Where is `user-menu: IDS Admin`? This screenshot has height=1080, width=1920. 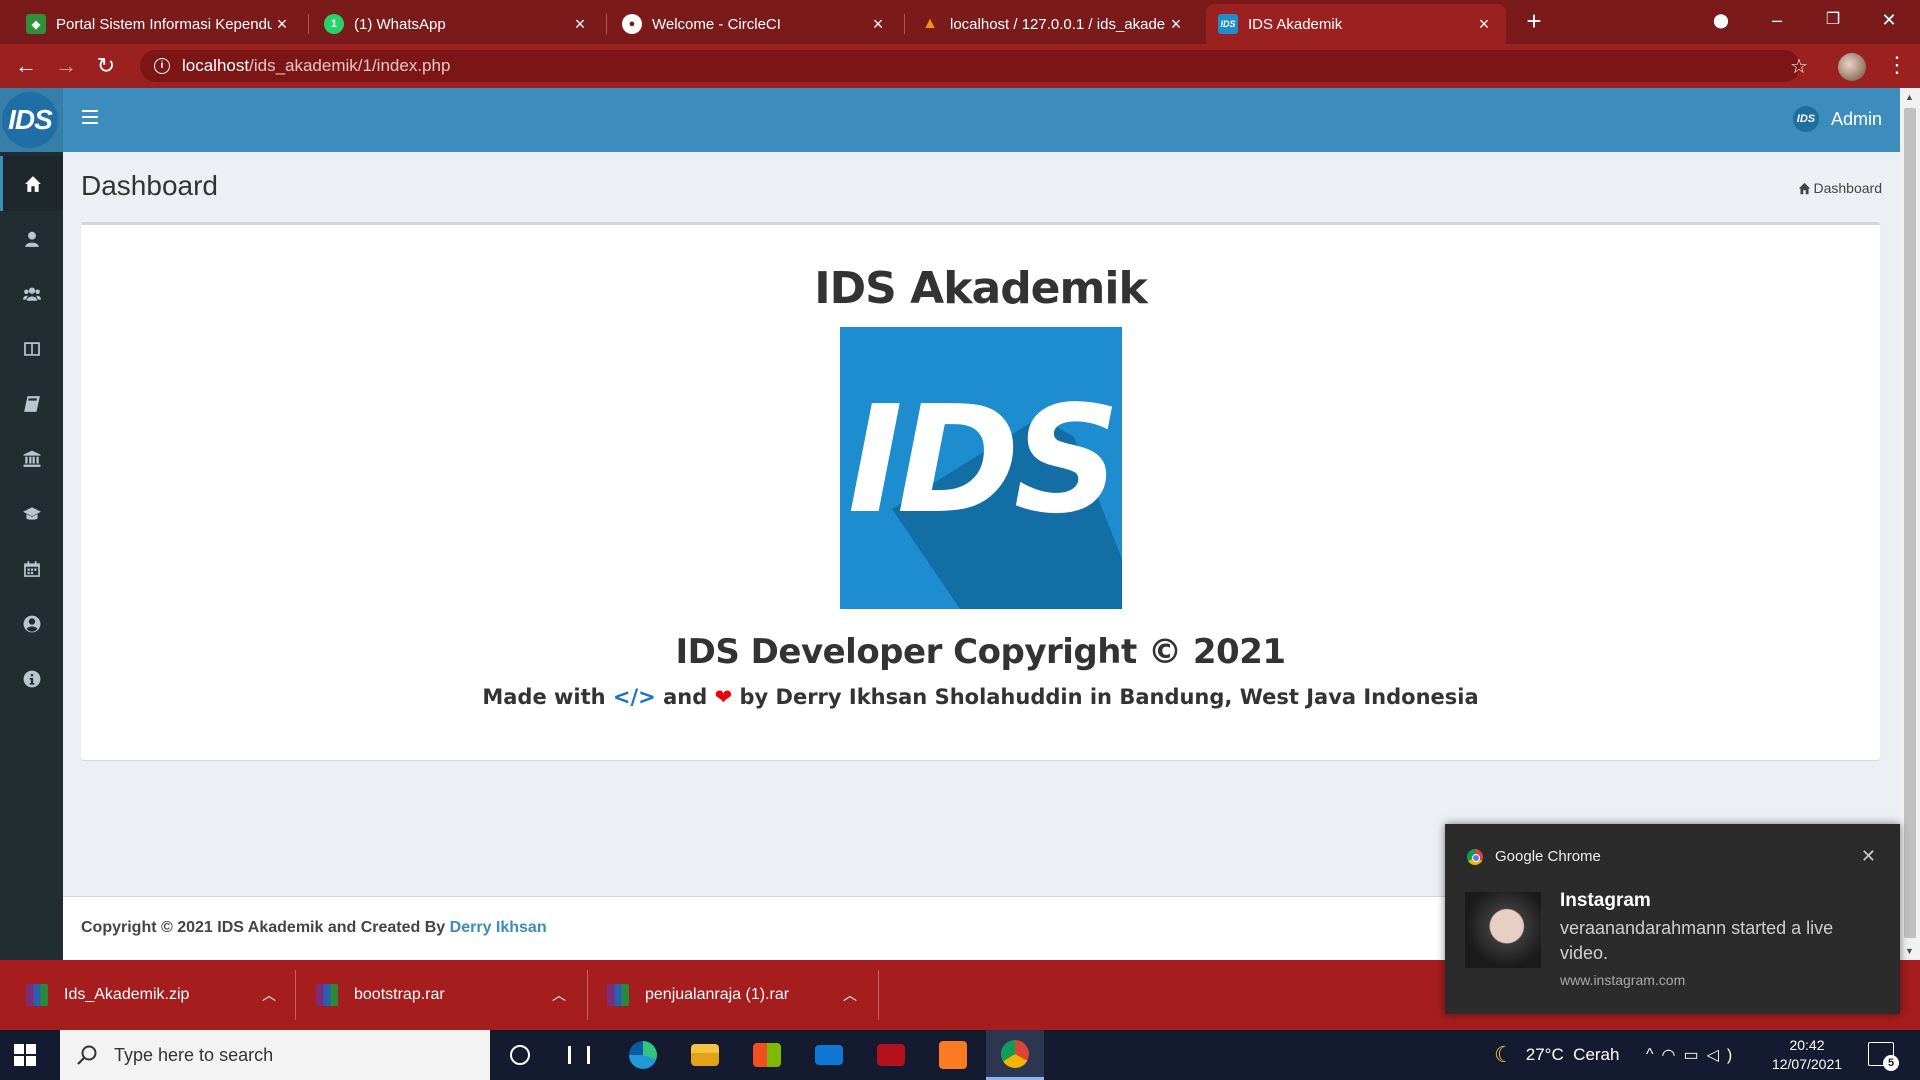
user-menu: IDS Admin is located at coordinates (1837, 119).